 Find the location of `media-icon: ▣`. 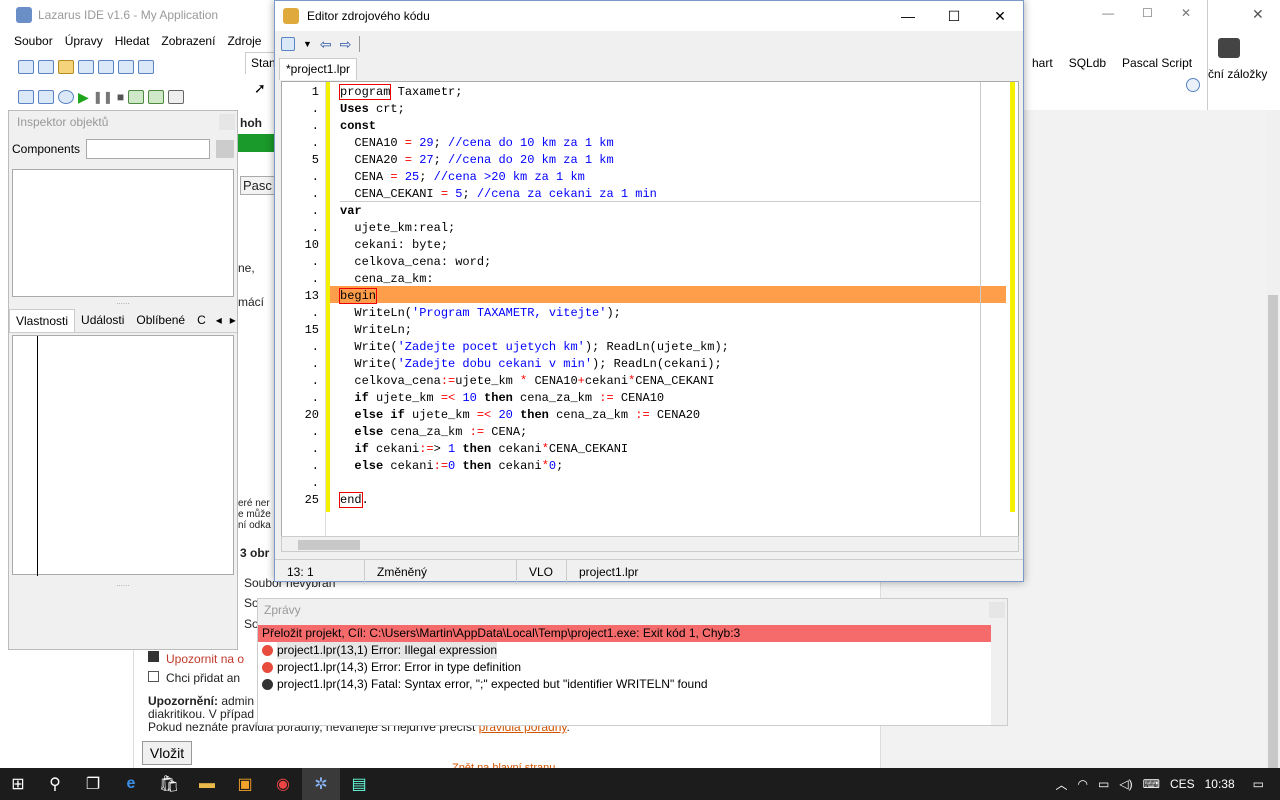

media-icon: ▣ is located at coordinates (245, 784).